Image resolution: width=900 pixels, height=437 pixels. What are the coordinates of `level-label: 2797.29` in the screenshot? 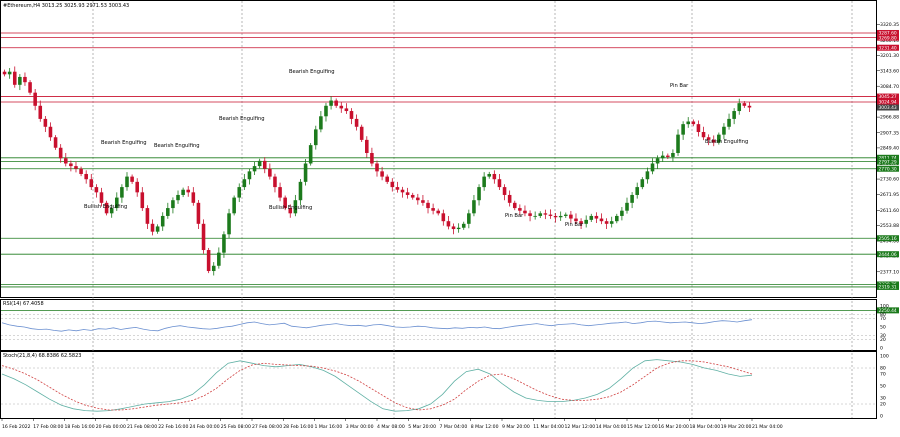 It's located at (888, 162).